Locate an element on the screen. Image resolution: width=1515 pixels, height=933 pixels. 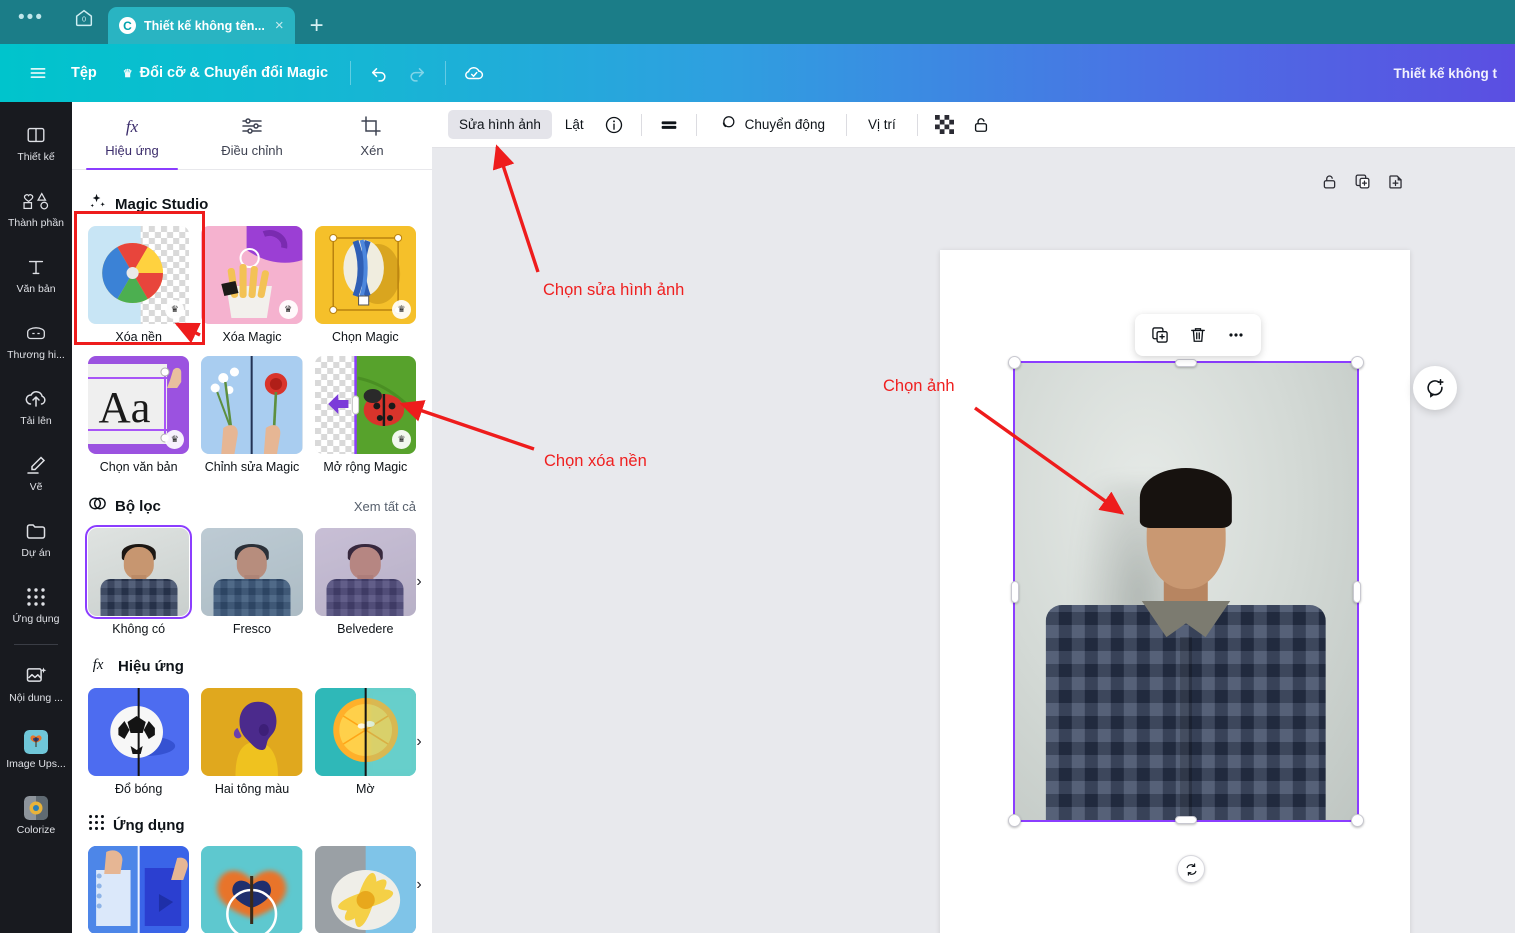
close-icon: × is located at coordinates (279, 25).